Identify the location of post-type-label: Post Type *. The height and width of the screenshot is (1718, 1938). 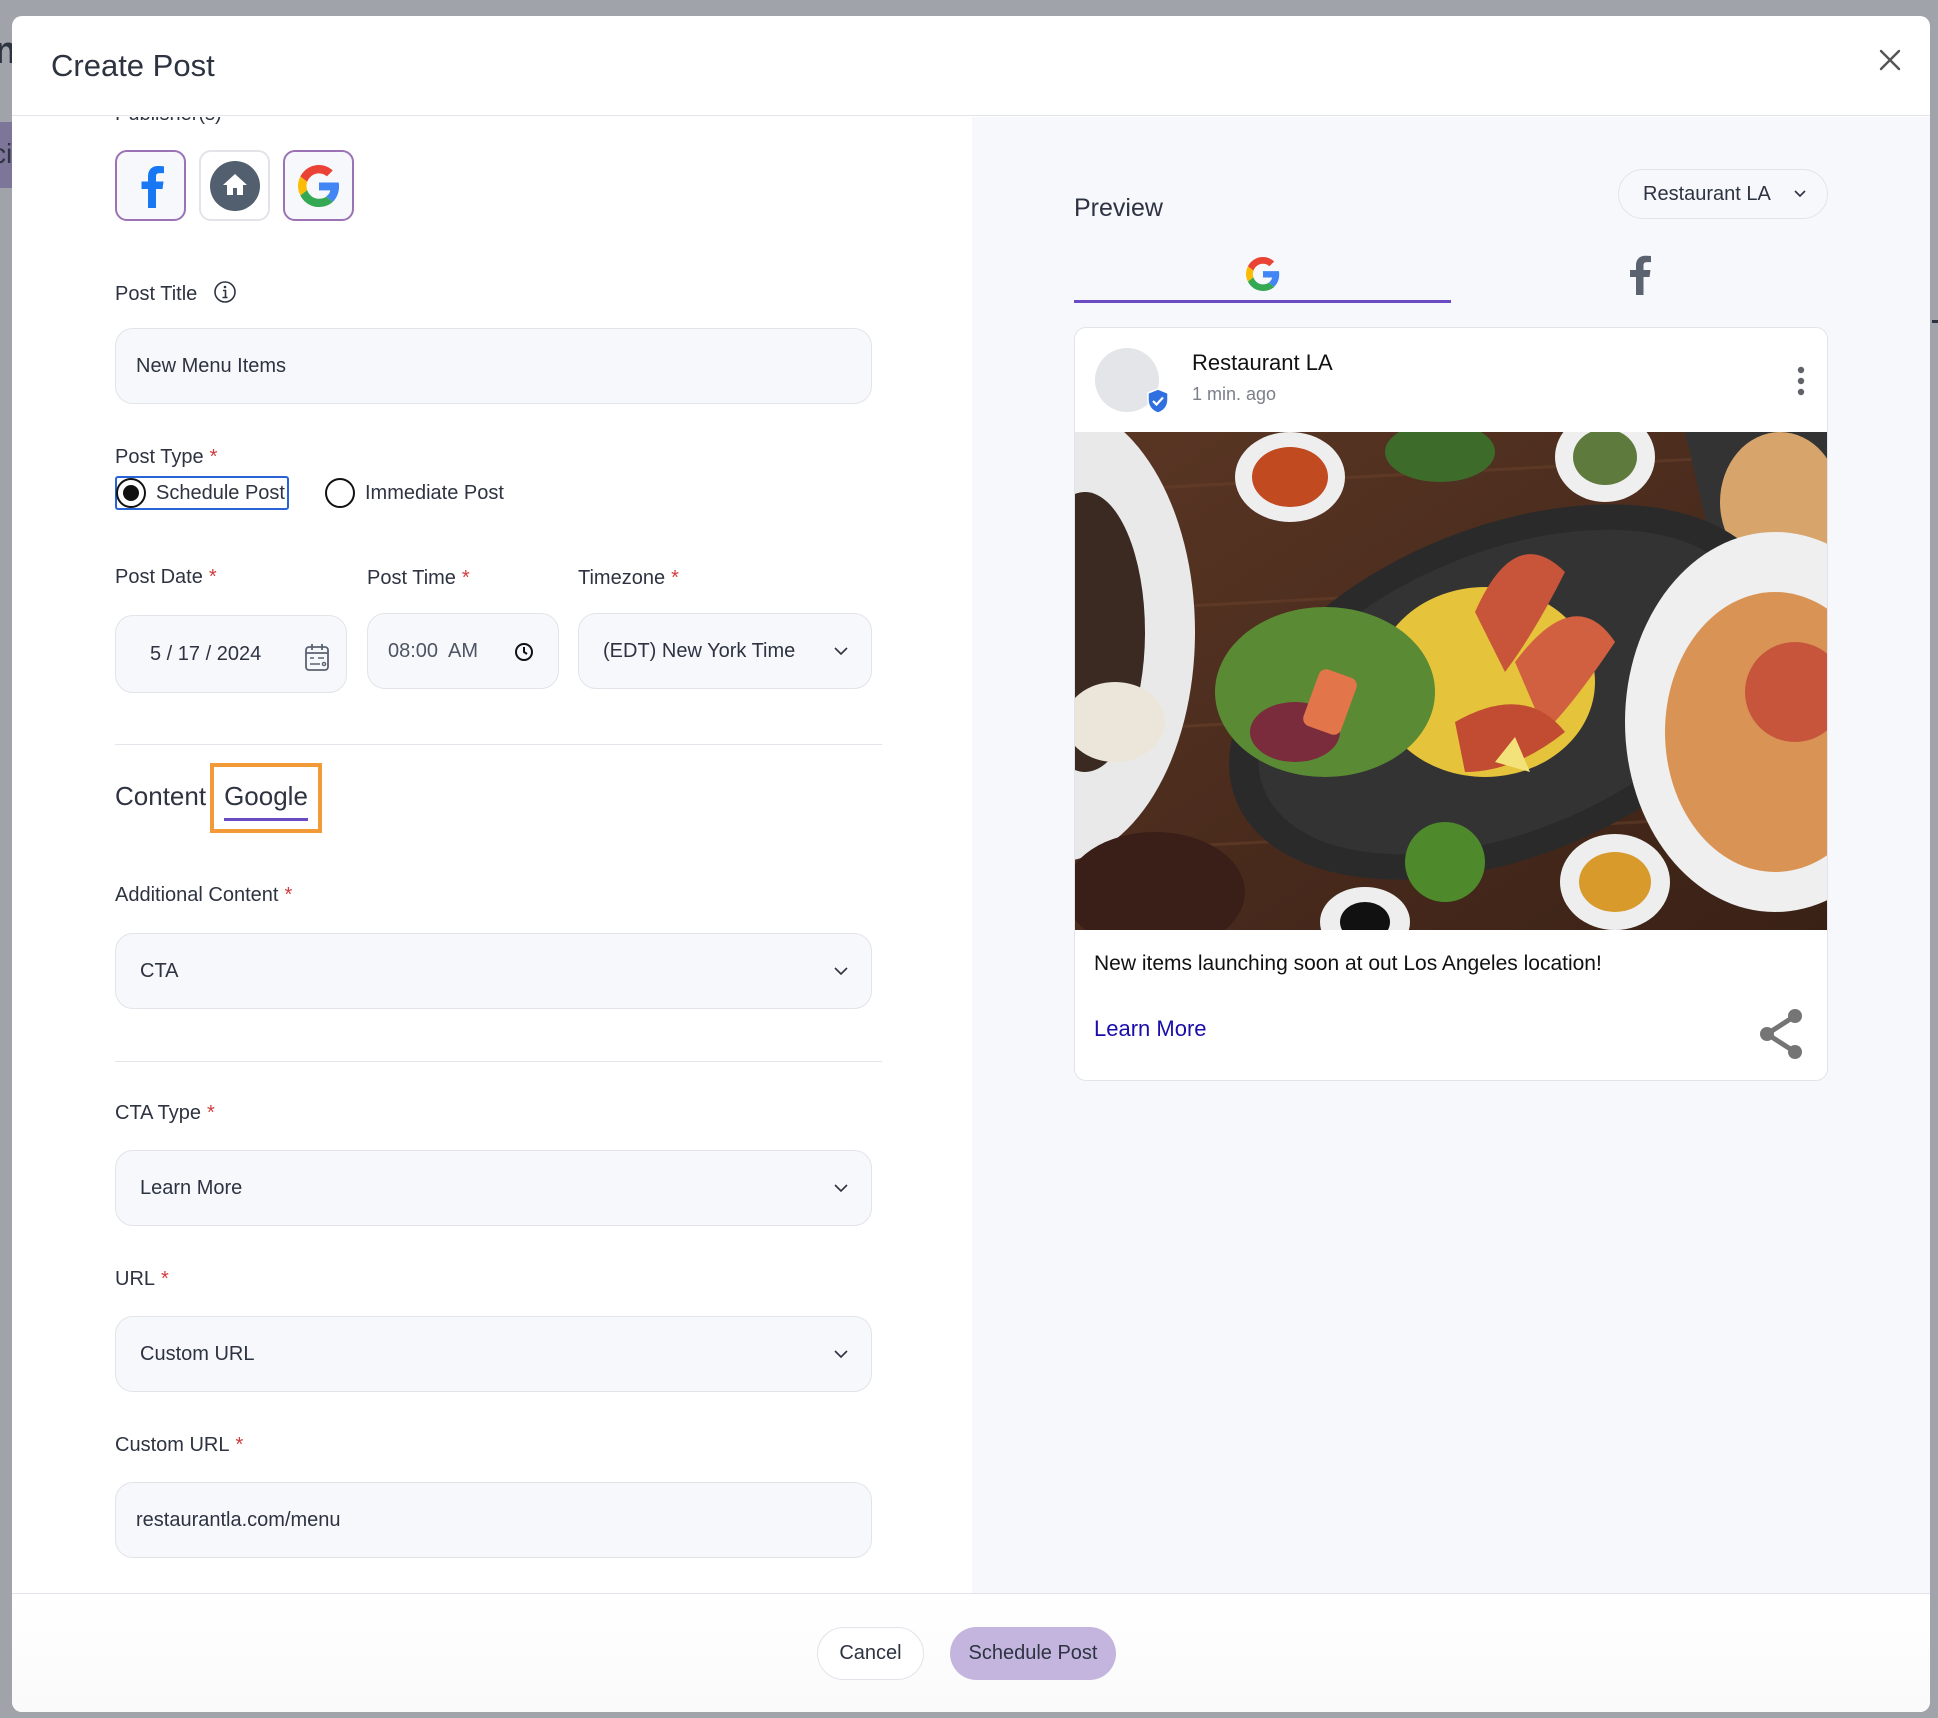
(166, 457).